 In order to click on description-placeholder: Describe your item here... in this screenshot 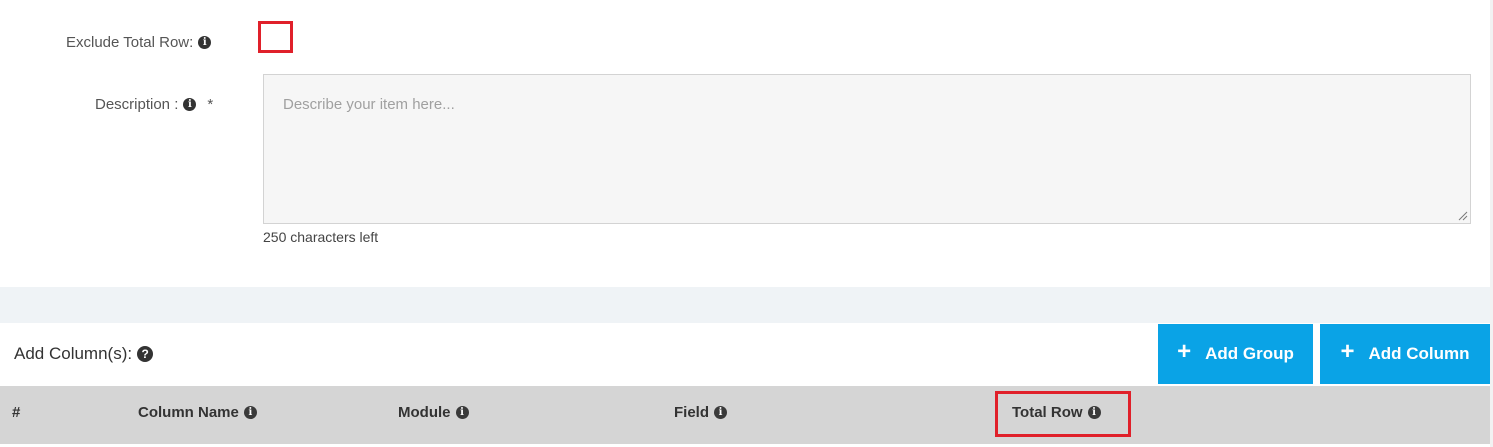, I will do `click(369, 104)`.